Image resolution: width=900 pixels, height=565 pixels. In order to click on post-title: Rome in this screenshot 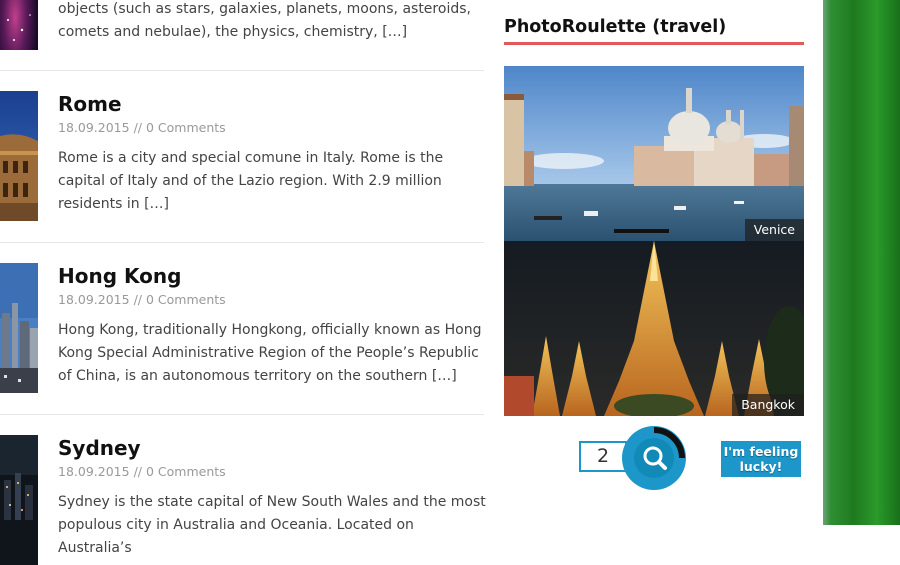, I will do `click(90, 104)`.